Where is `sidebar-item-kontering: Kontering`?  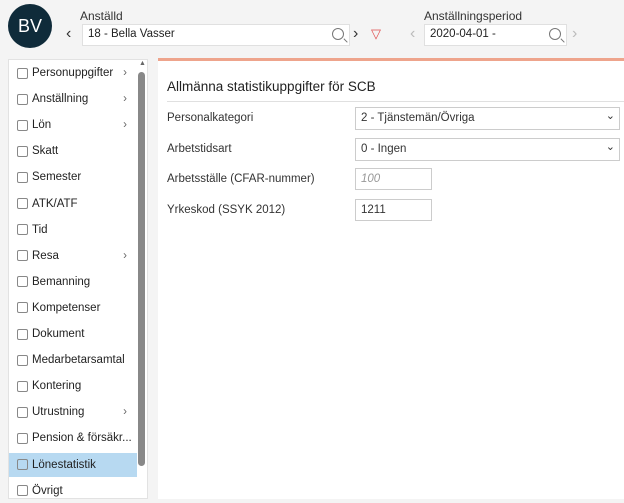
sidebar-item-kontering: Kontering is located at coordinates (73, 386).